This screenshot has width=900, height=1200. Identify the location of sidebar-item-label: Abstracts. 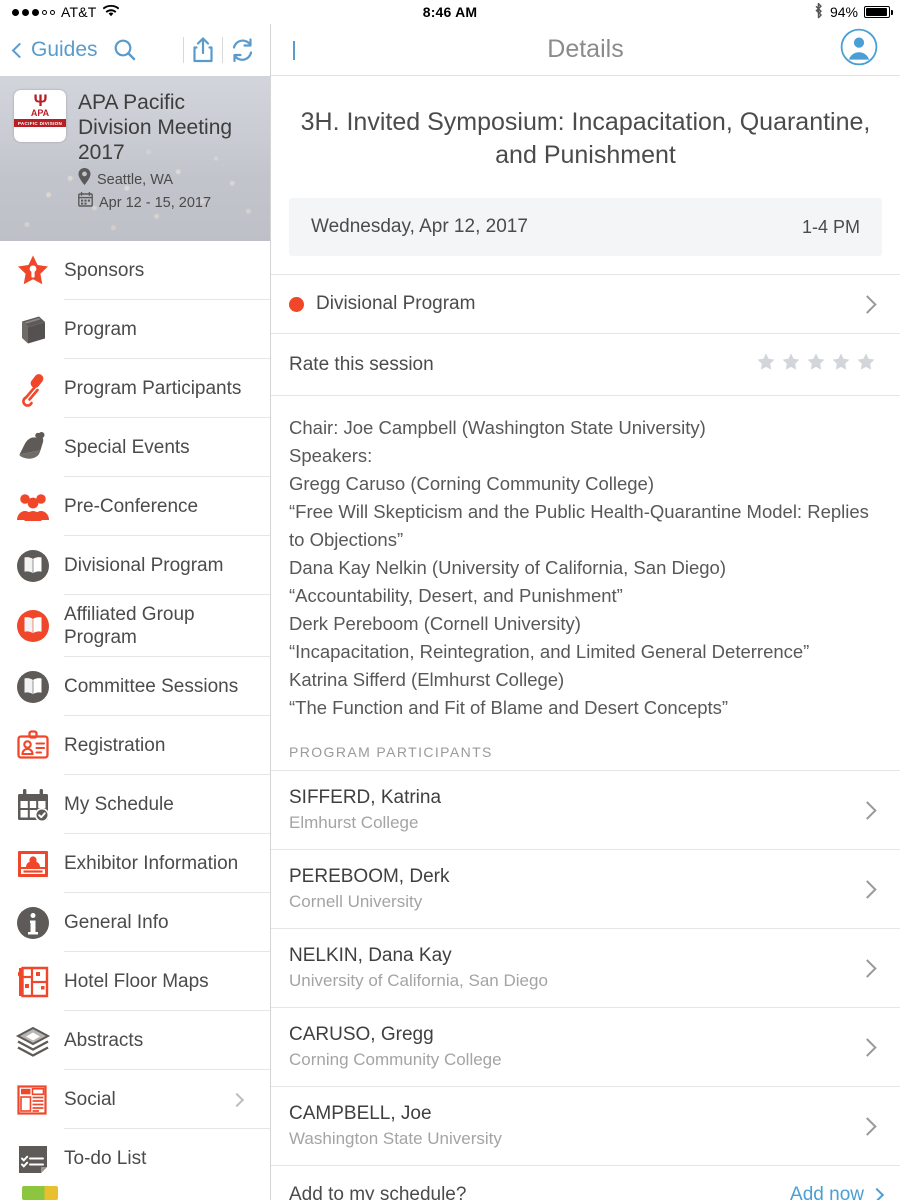
(104, 1040).